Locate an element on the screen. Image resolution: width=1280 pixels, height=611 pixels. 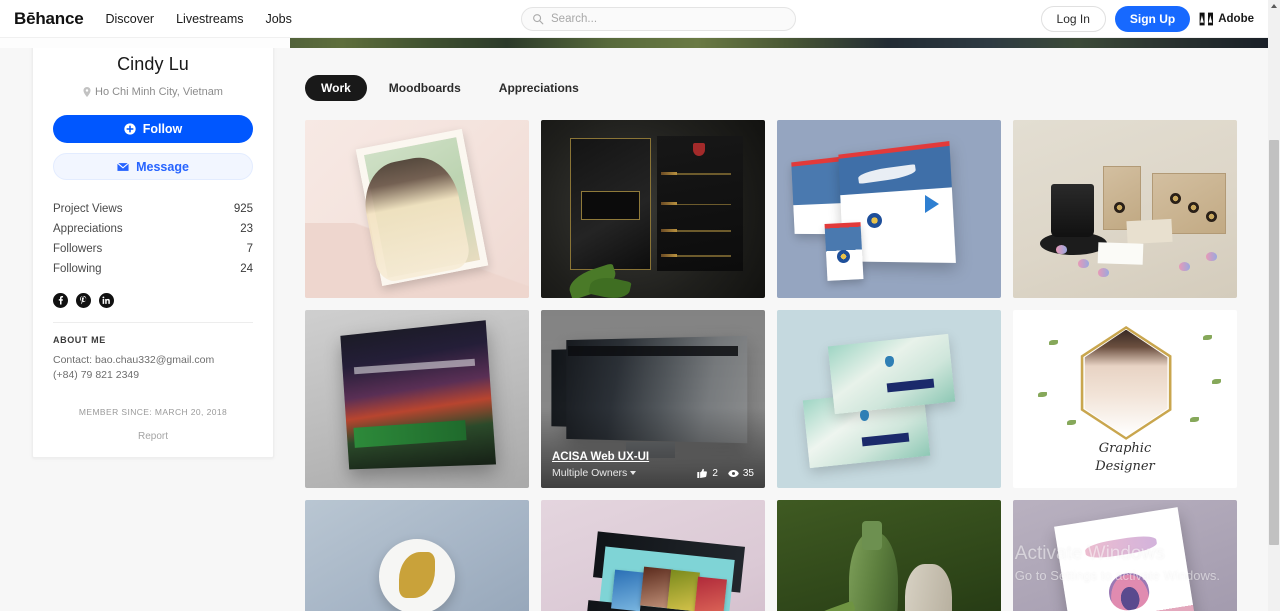
stat-label: Project Views is located at coordinates (88, 209).